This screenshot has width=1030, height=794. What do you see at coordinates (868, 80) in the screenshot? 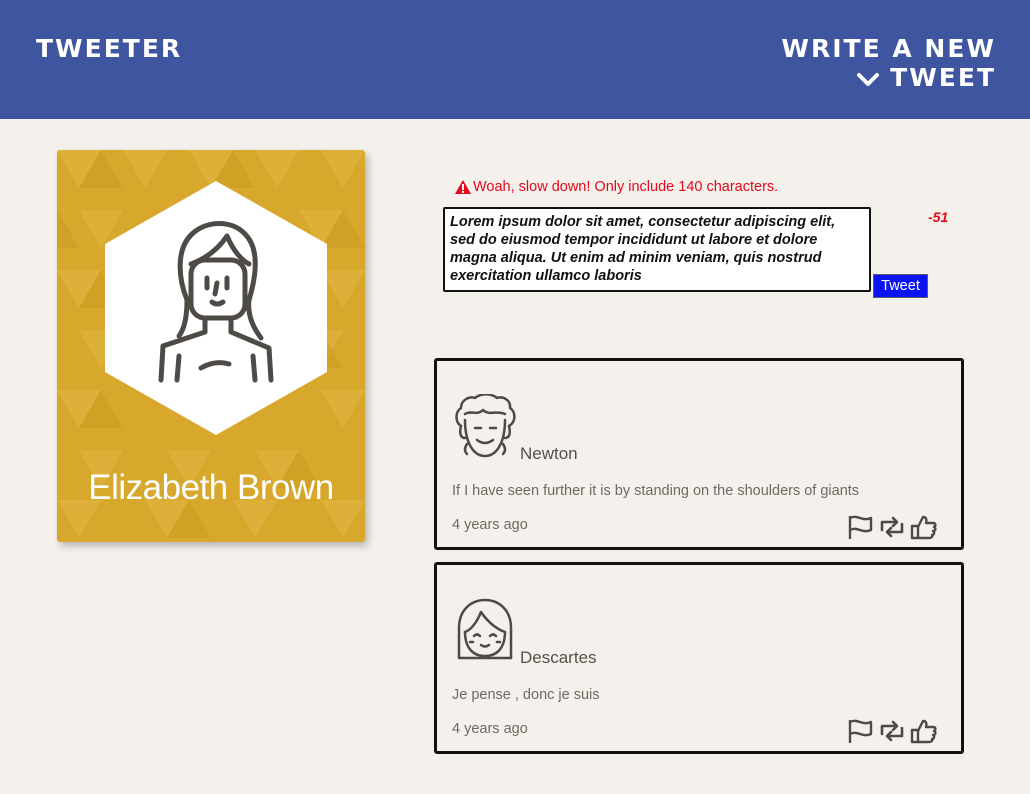
I see `chevron-down-icon` at bounding box center [868, 80].